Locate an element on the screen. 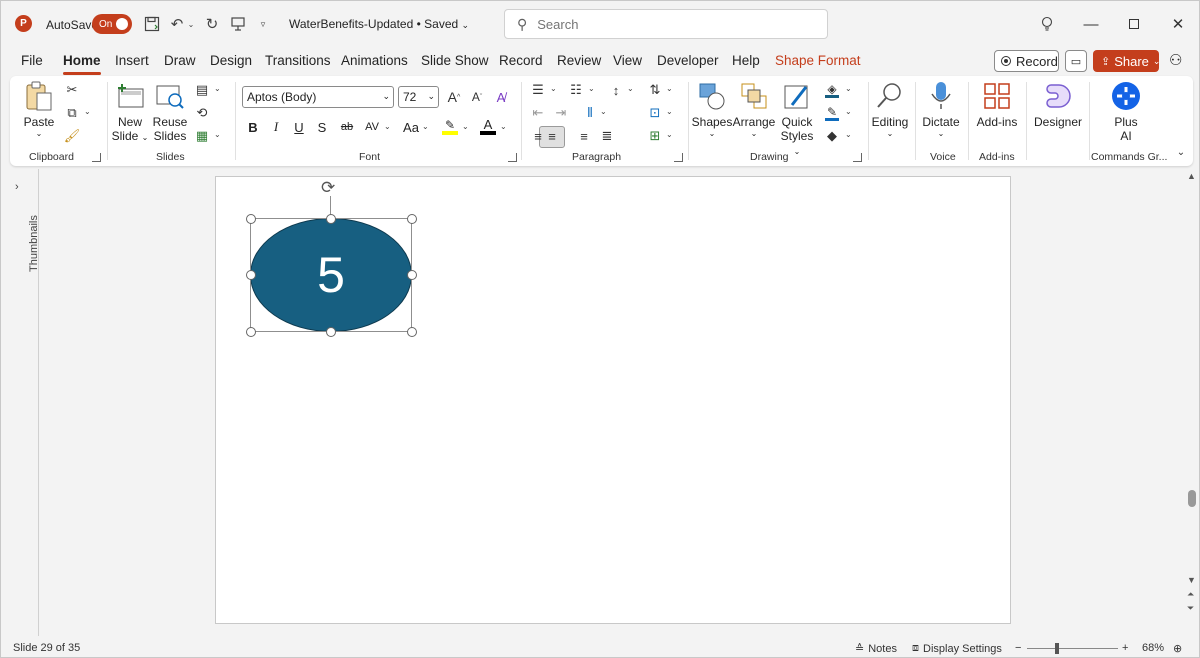 The width and height of the screenshot is (1200, 658). text-direction-icon: ⇅ is located at coordinates (655, 90).